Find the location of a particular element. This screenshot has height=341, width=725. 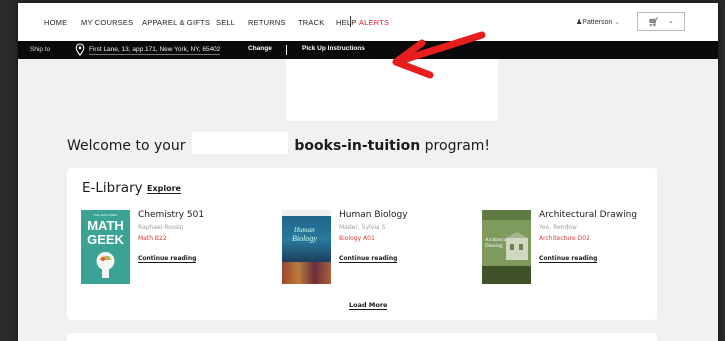

book-title: Architectural Drawing is located at coordinates (614, 215).